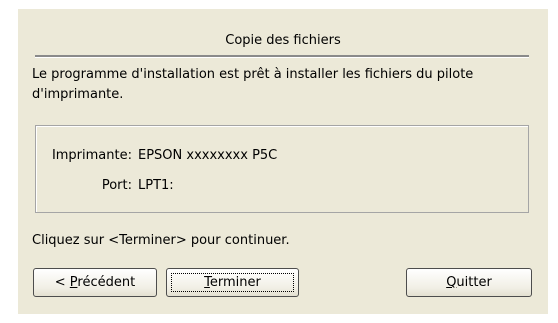 The height and width of the screenshot is (323, 558). Describe the element at coordinates (283, 40) in the screenshot. I see `dialog-title: Copie des fichiers` at that location.